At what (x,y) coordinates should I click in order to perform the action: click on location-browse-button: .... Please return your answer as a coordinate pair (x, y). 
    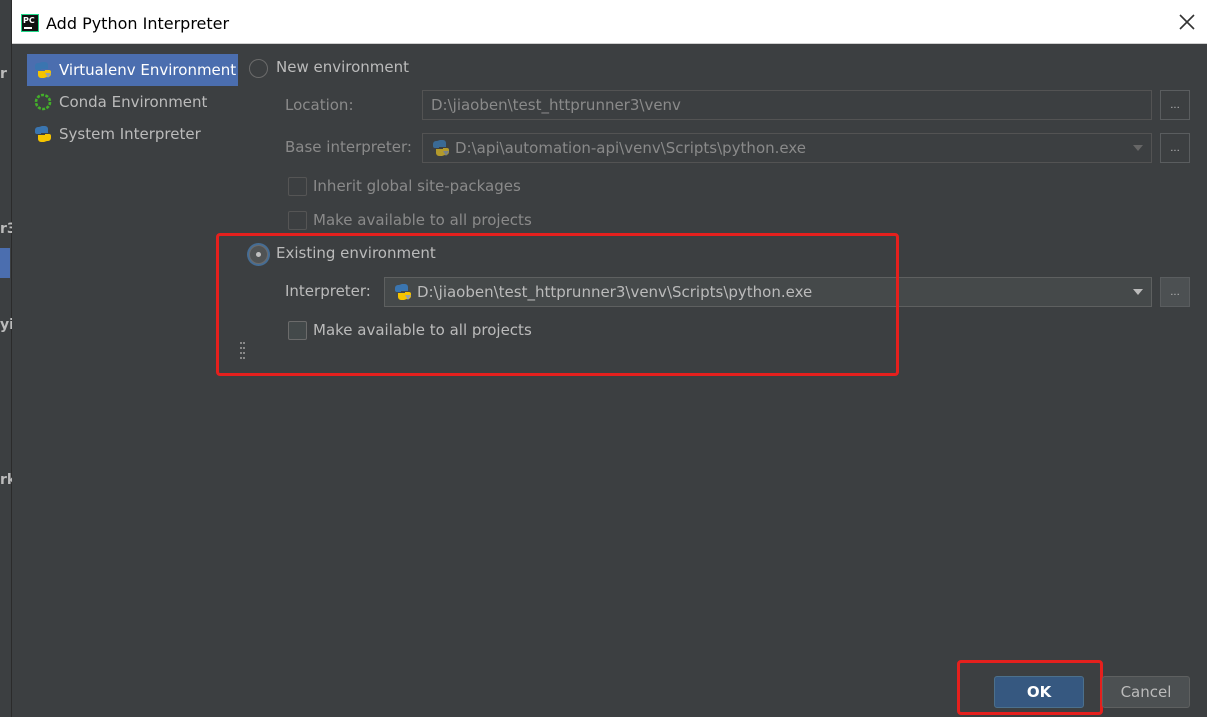
    Looking at the image, I should click on (1175, 105).